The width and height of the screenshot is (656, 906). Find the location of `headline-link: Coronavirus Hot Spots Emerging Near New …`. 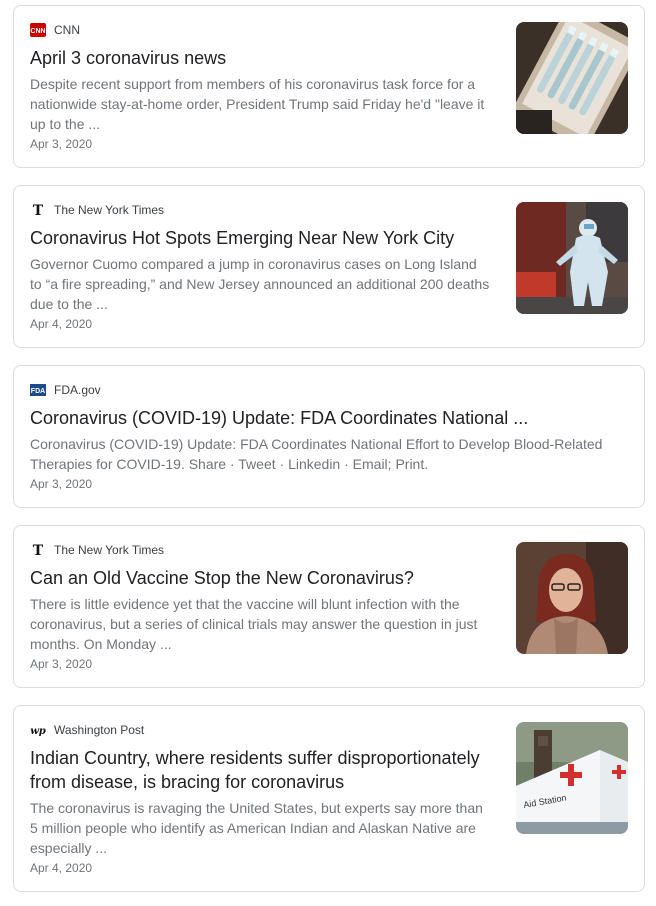

headline-link: Coronavirus Hot Spots Emerging Near New … is located at coordinates (260, 238).